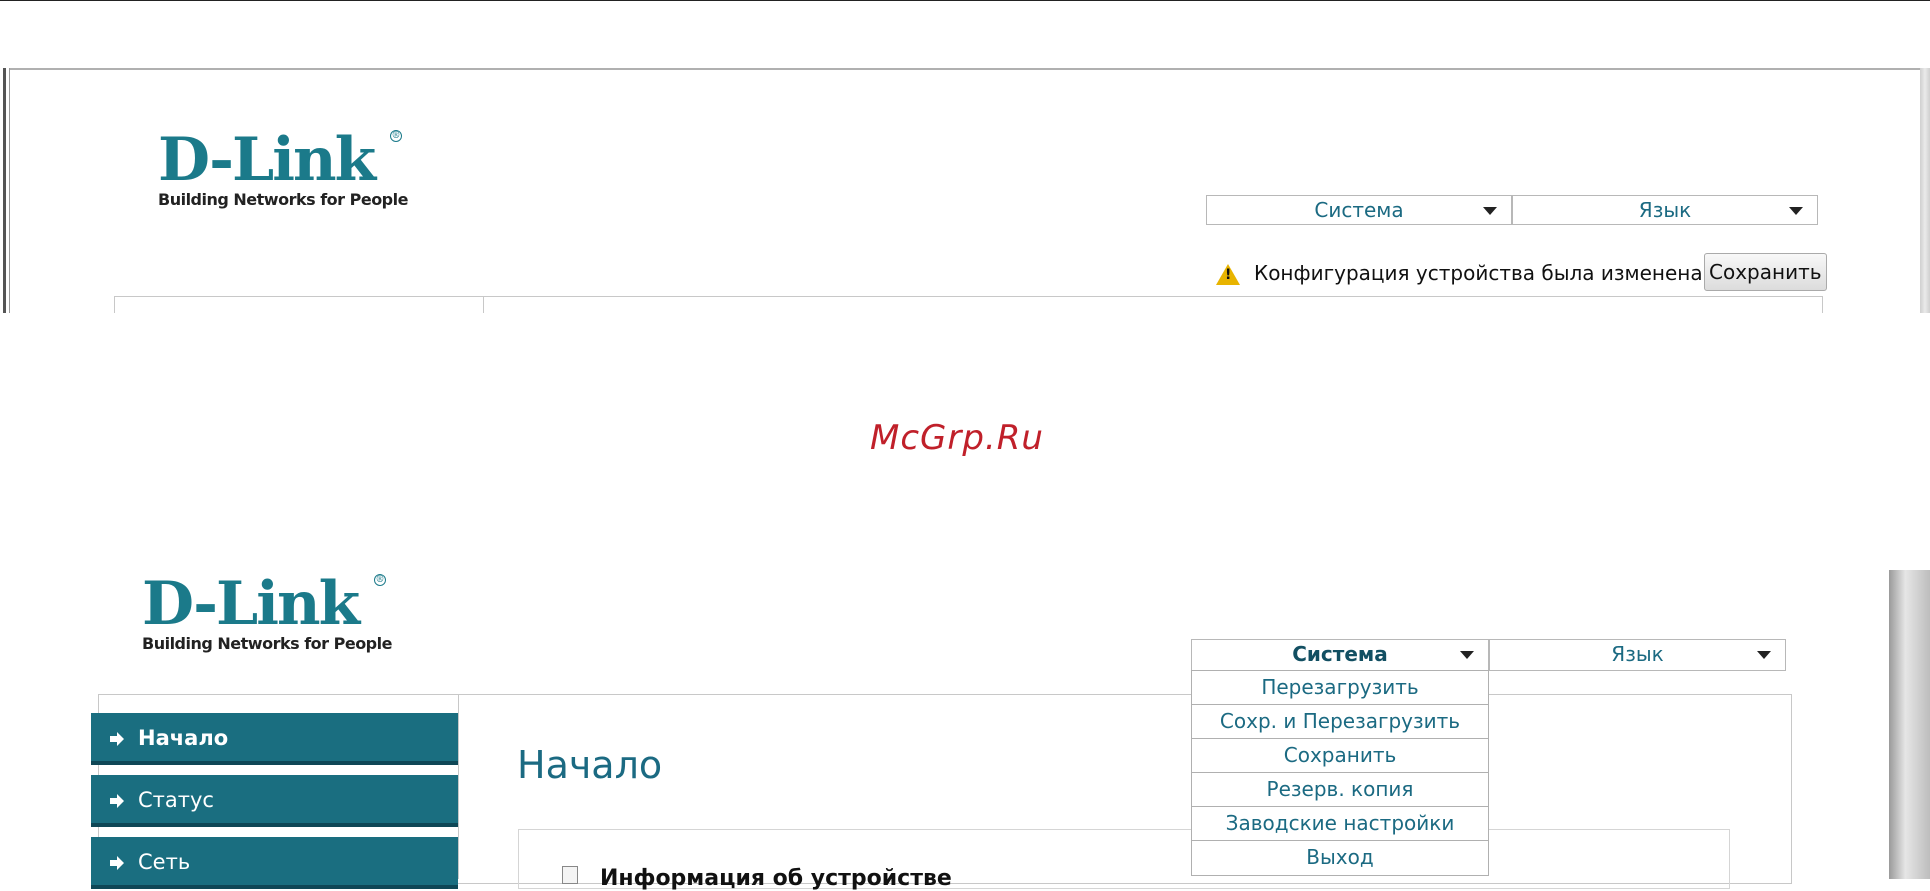 The width and height of the screenshot is (1930, 891). What do you see at coordinates (114, 304) in the screenshot?
I see `sidebar-left-border` at bounding box center [114, 304].